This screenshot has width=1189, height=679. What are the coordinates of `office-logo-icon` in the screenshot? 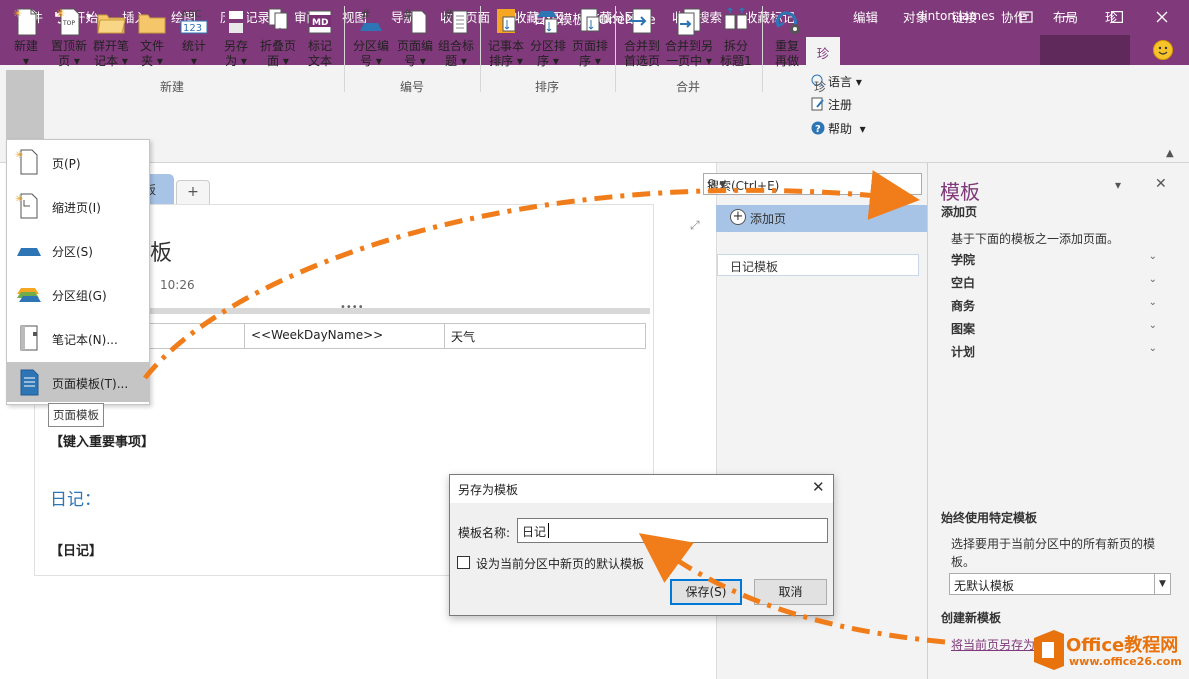 It's located at (1049, 650).